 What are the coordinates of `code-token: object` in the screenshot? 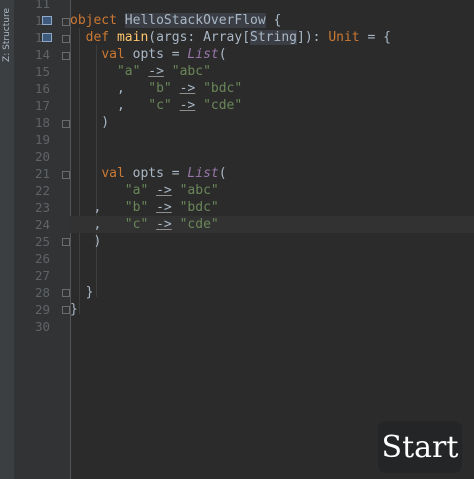 It's located at (97, 20).